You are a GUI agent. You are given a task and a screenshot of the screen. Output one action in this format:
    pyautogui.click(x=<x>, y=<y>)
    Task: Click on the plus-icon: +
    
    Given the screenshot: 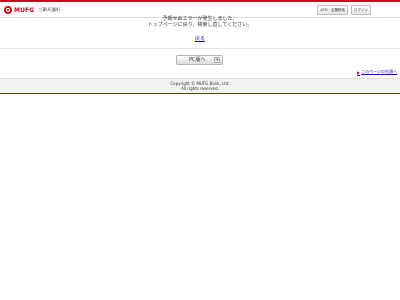 What is the action you would take?
    pyautogui.click(x=217, y=60)
    